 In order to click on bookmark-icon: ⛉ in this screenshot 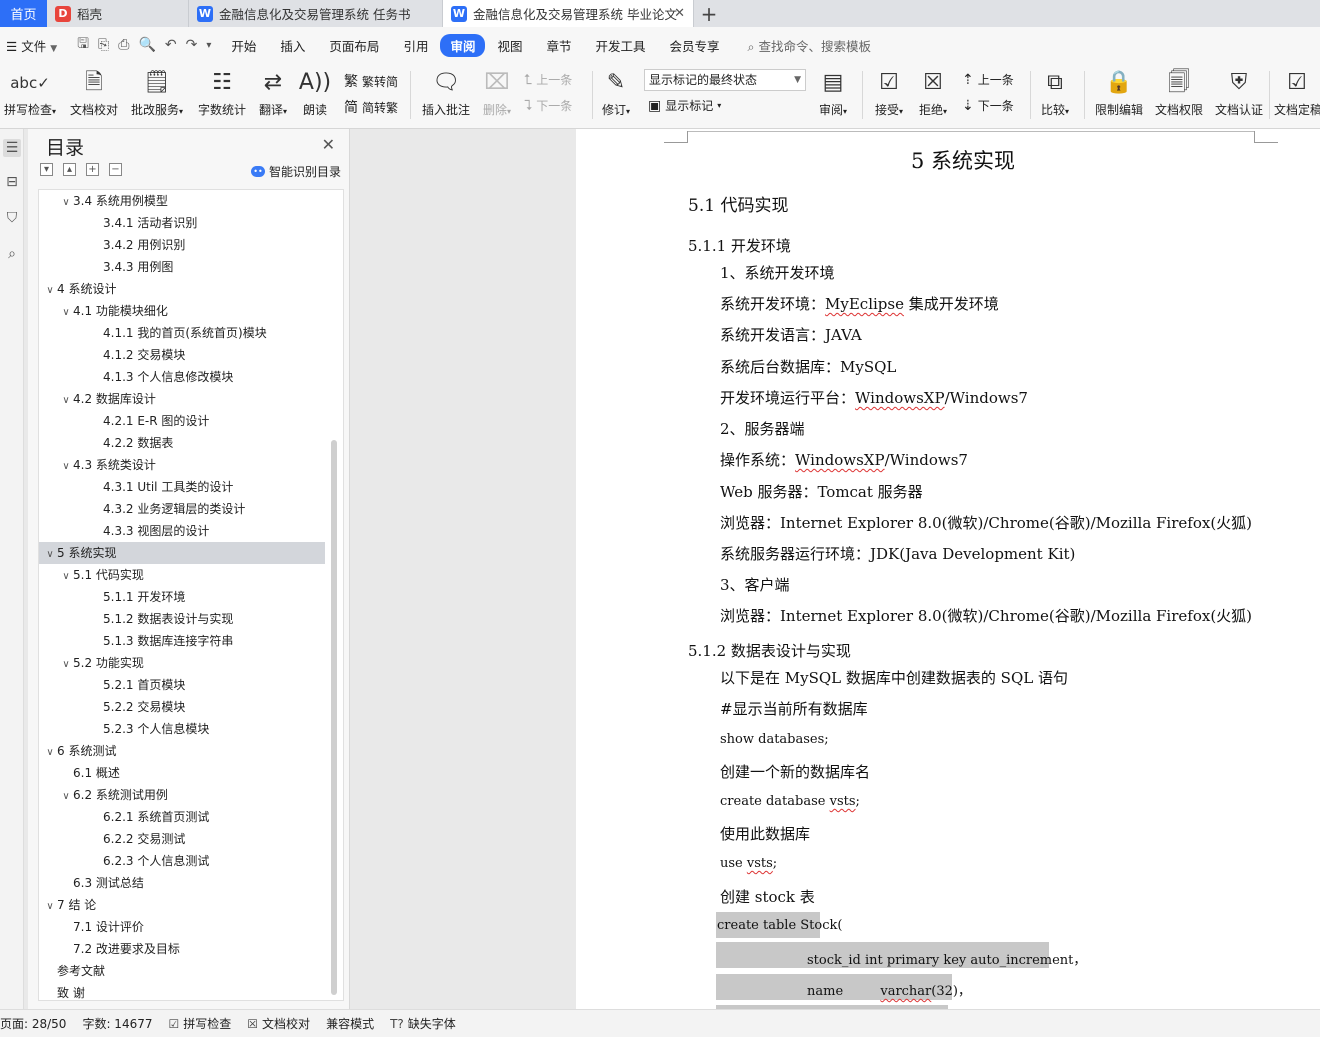, I will do `click(12, 218)`.